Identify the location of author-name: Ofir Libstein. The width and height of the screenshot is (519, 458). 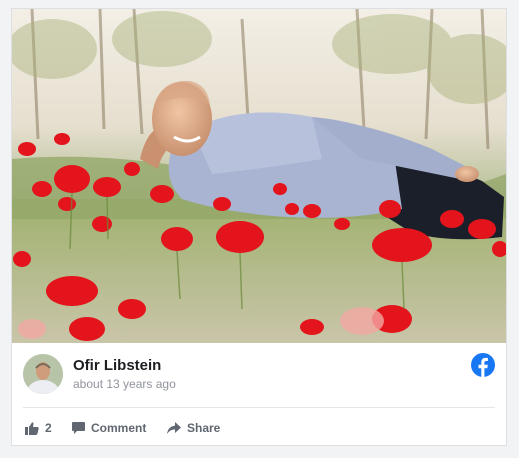
(117, 365).